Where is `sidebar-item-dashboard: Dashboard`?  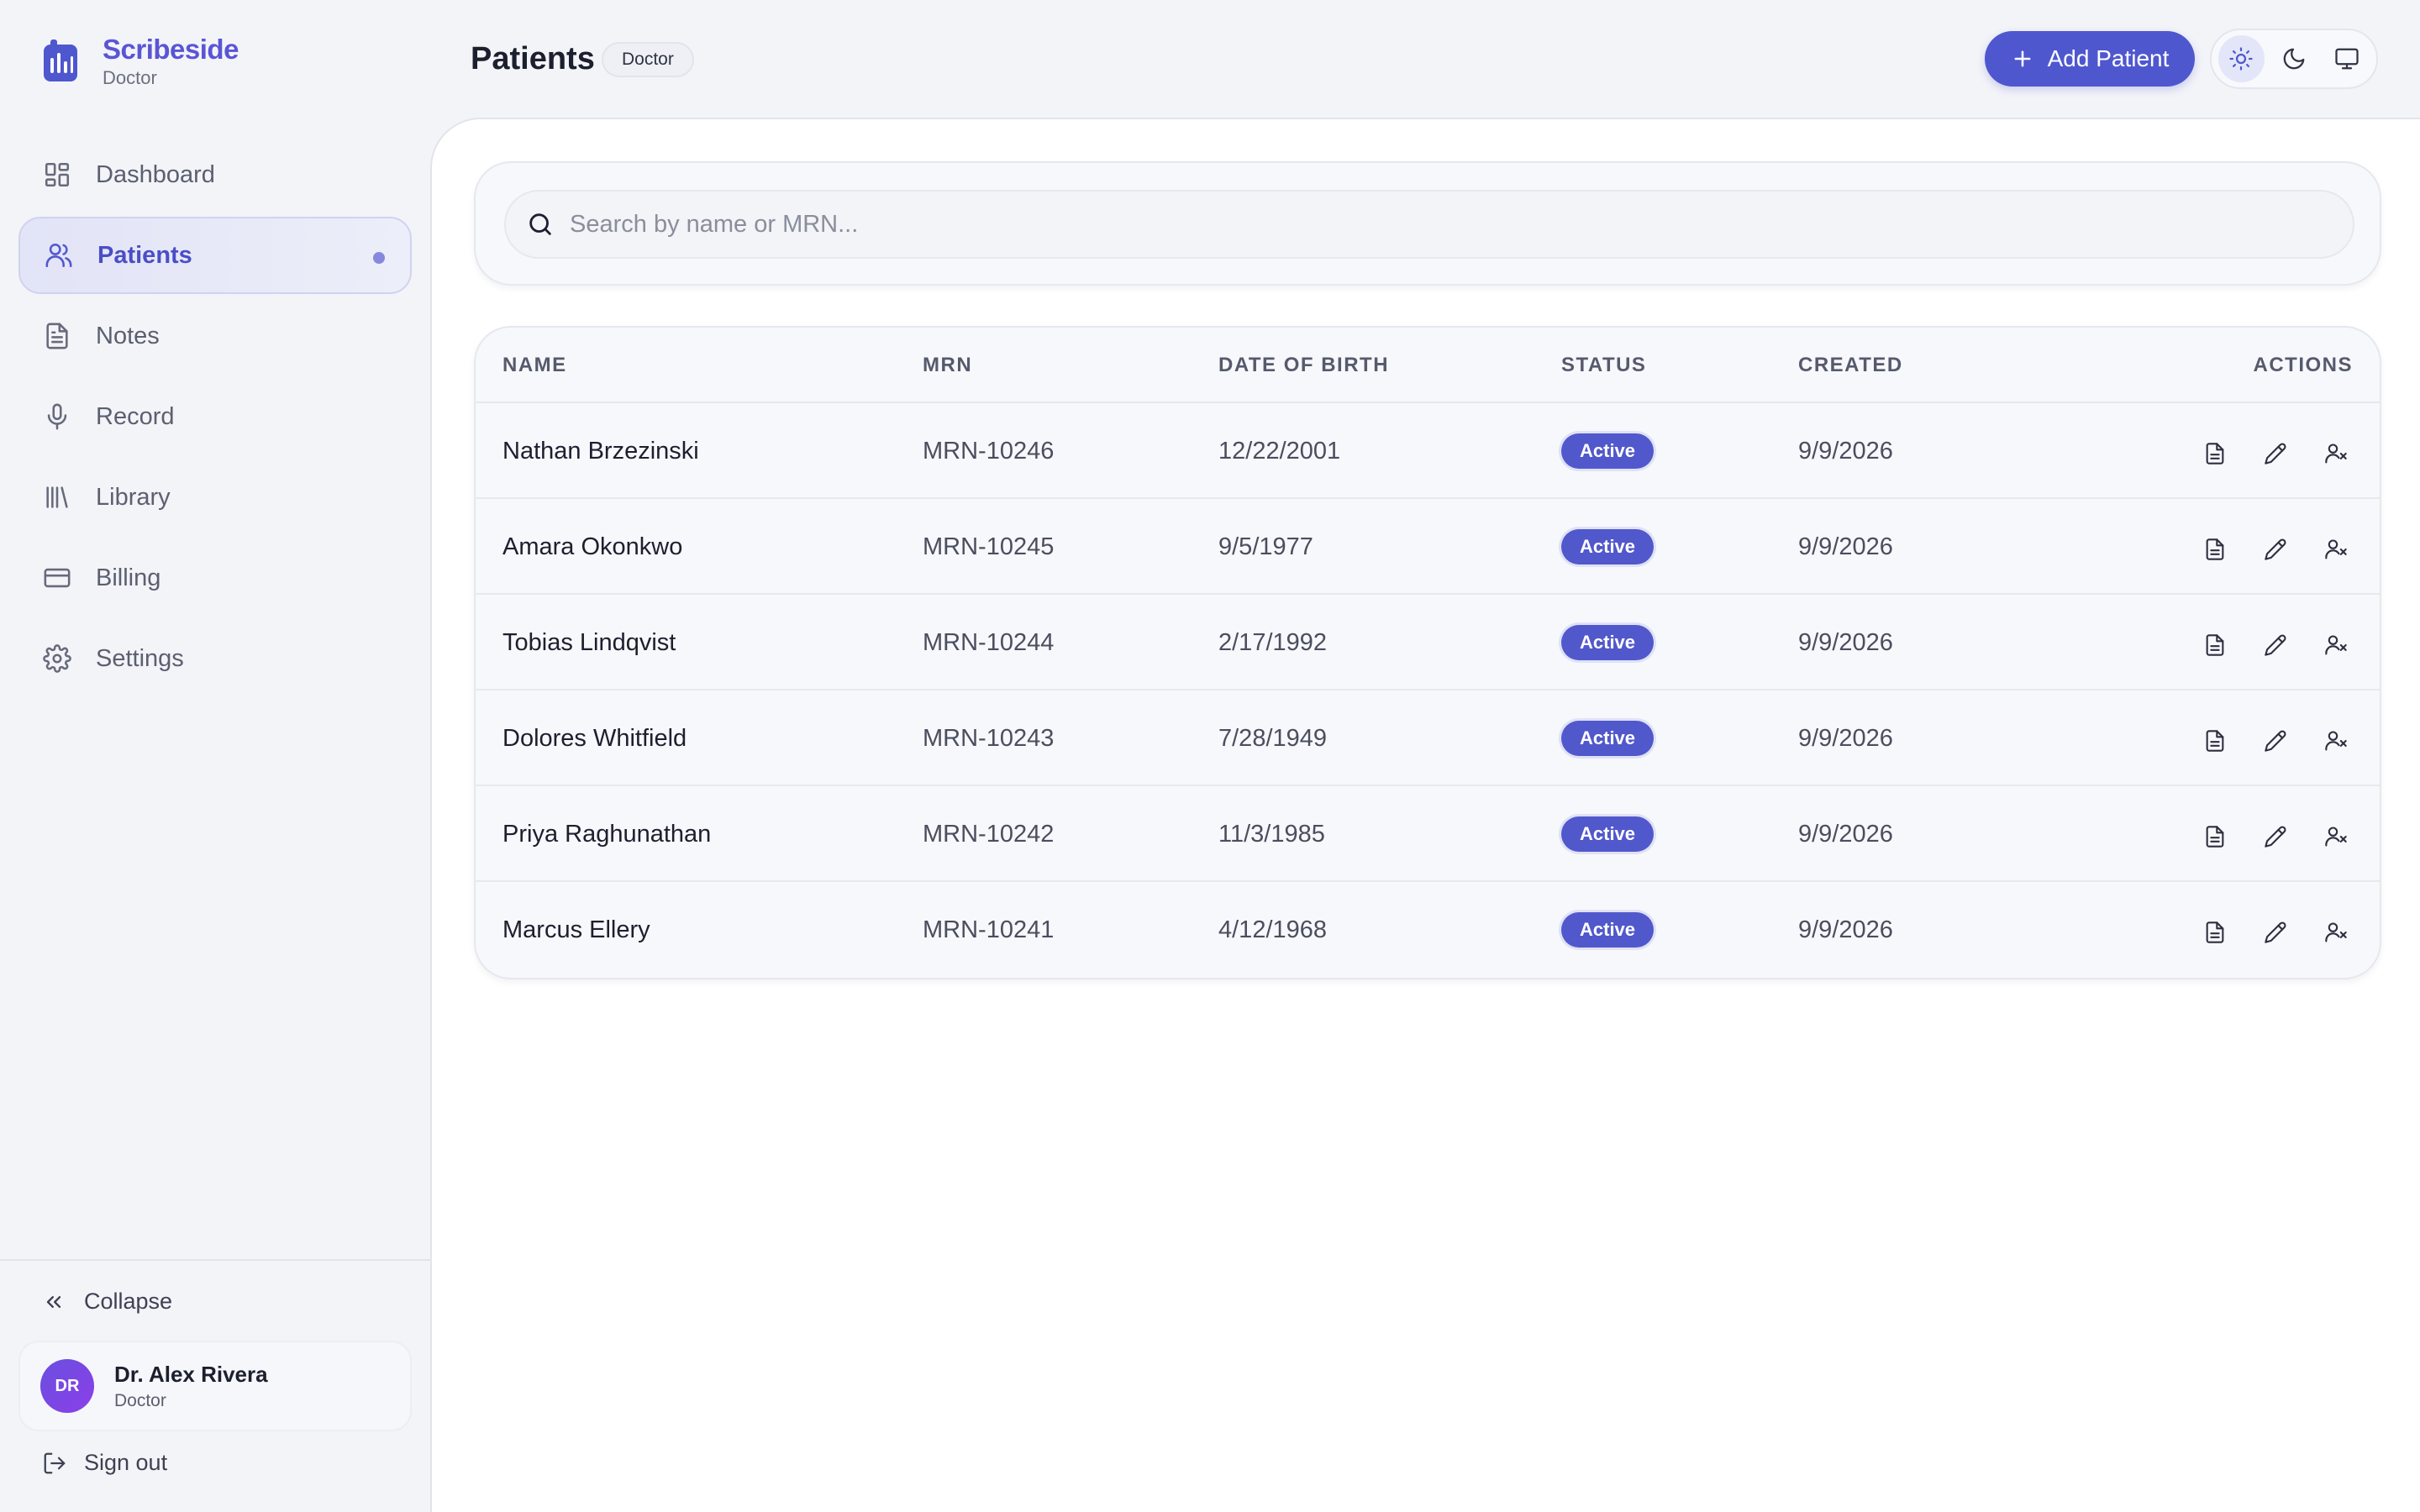 sidebar-item-dashboard: Dashboard is located at coordinates (215, 174).